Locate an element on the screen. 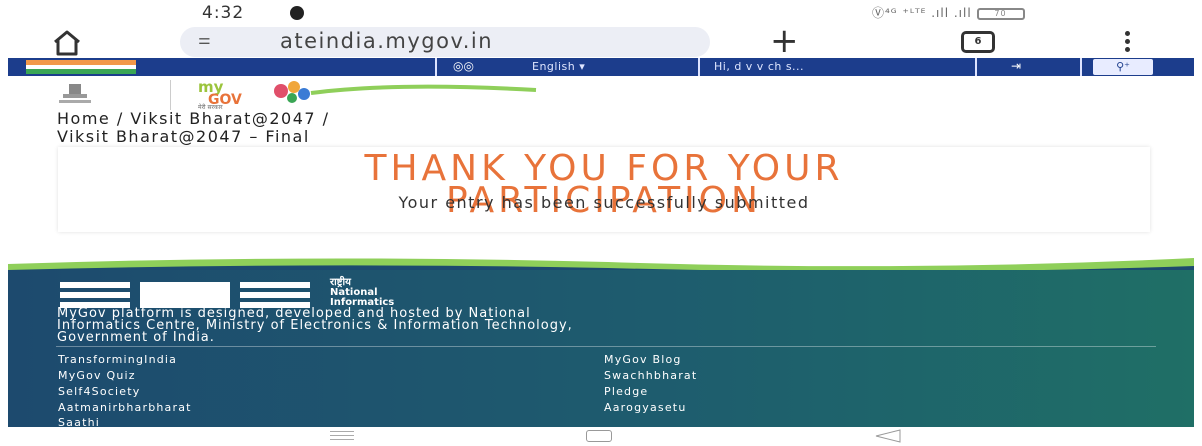  footer-link-pledge: Pledge is located at coordinates (626, 391).